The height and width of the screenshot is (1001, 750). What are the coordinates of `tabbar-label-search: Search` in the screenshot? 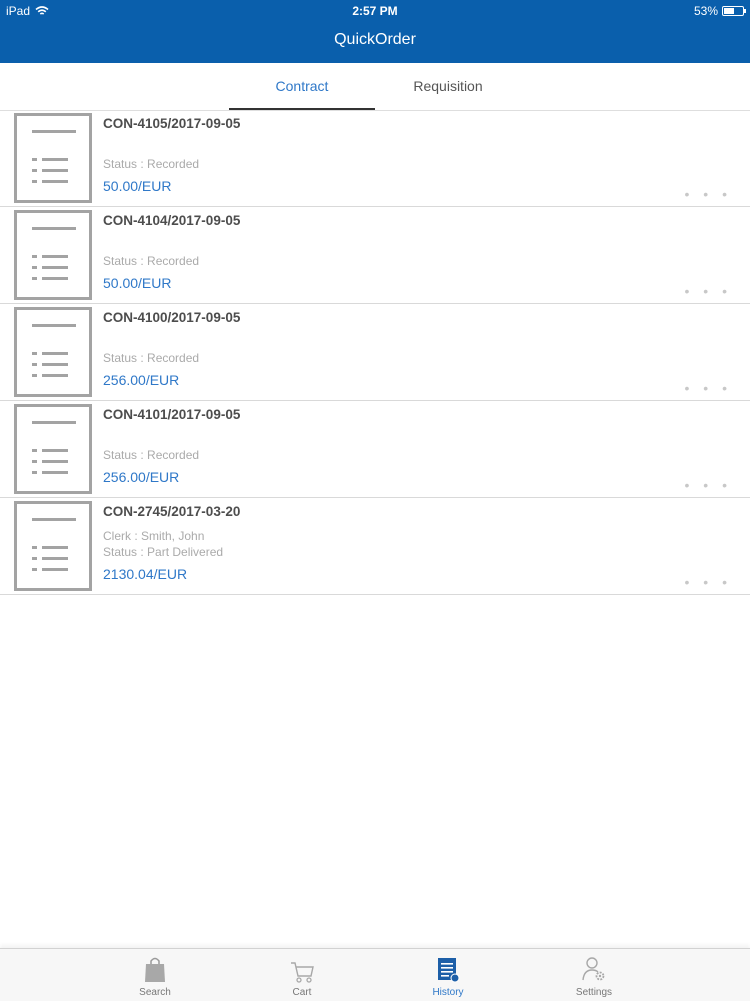 It's located at (155, 992).